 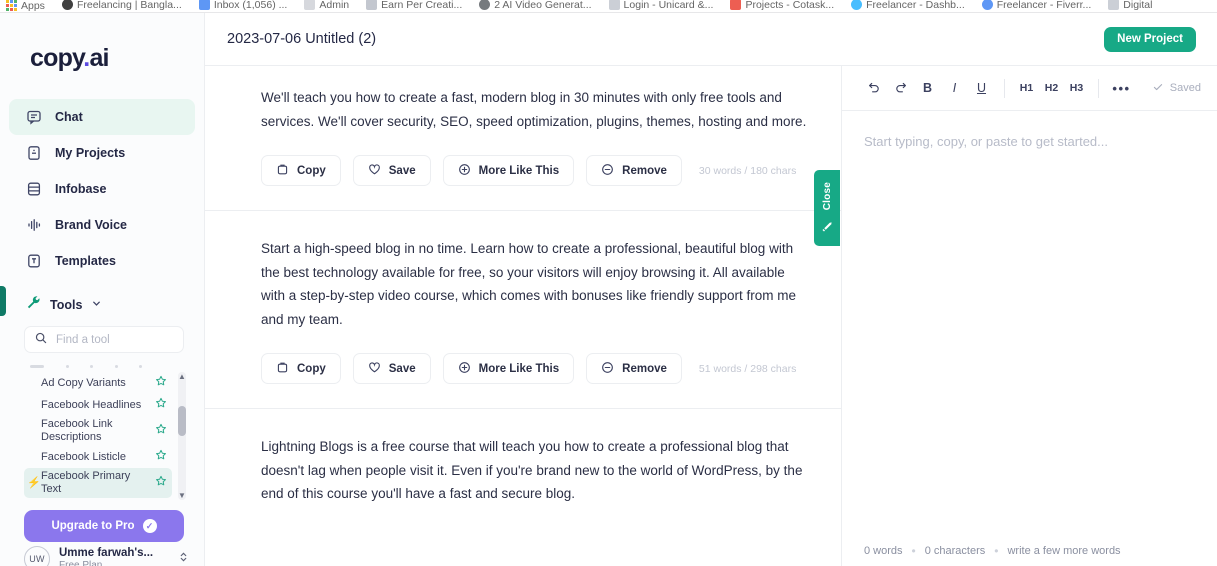 What do you see at coordinates (873, 88) in the screenshot?
I see `undo-button` at bounding box center [873, 88].